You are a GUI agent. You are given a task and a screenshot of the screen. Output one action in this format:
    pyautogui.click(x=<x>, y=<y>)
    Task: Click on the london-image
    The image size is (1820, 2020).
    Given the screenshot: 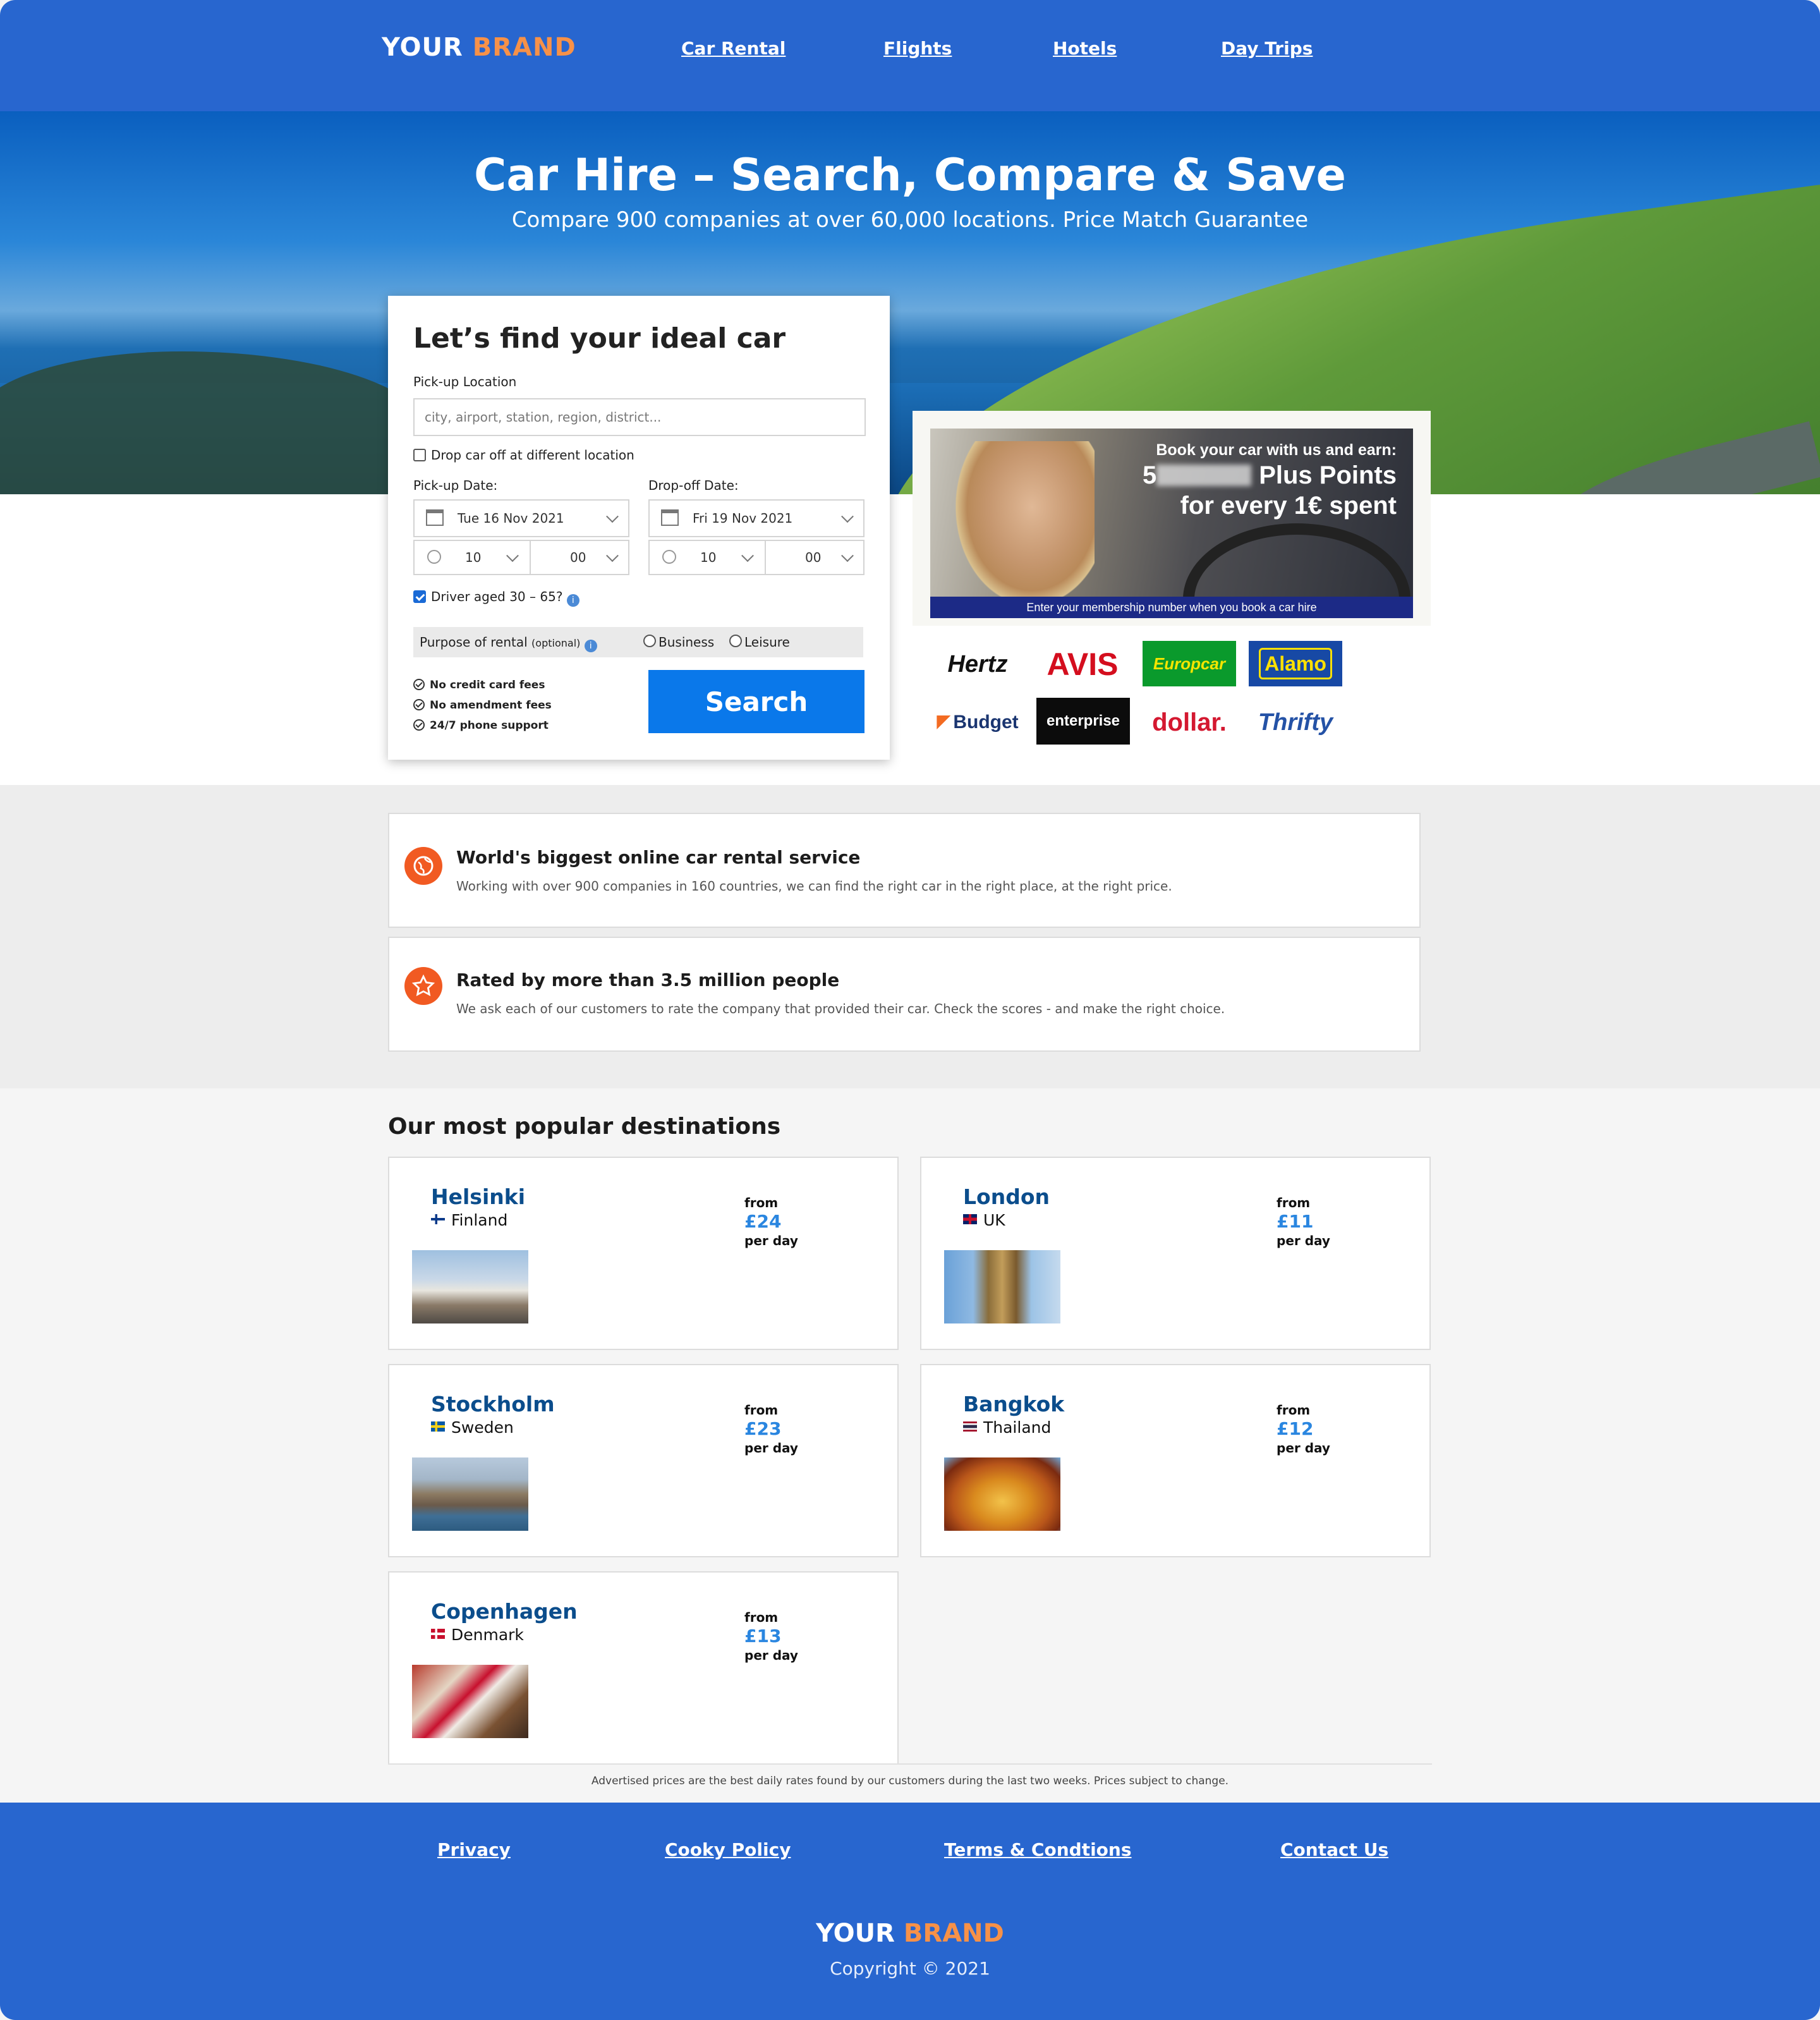 What is the action you would take?
    pyautogui.click(x=1002, y=1286)
    